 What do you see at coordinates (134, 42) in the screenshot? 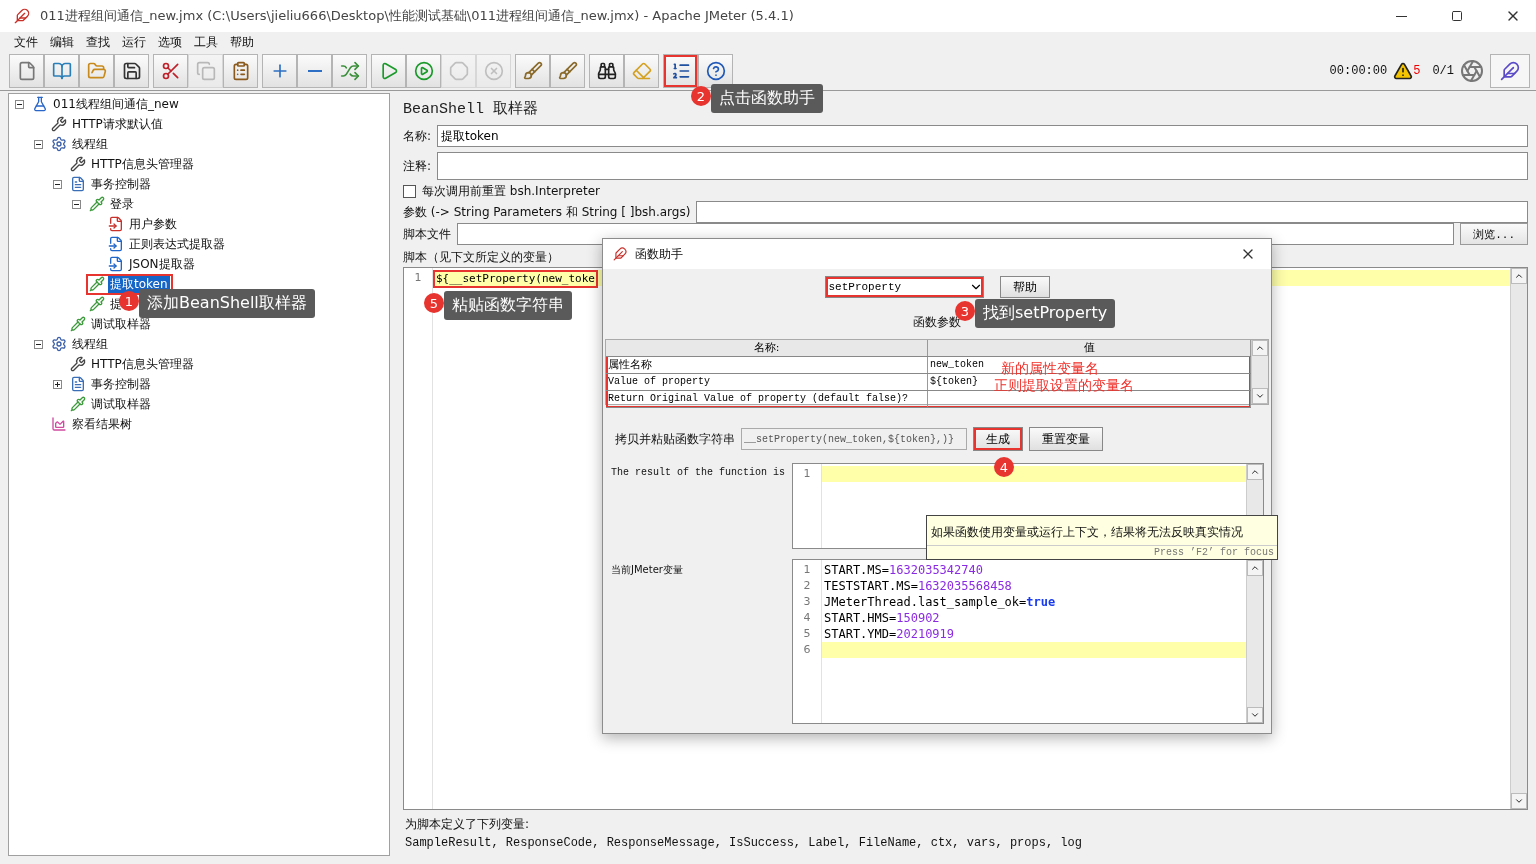
I see `menu-item: 运行` at bounding box center [134, 42].